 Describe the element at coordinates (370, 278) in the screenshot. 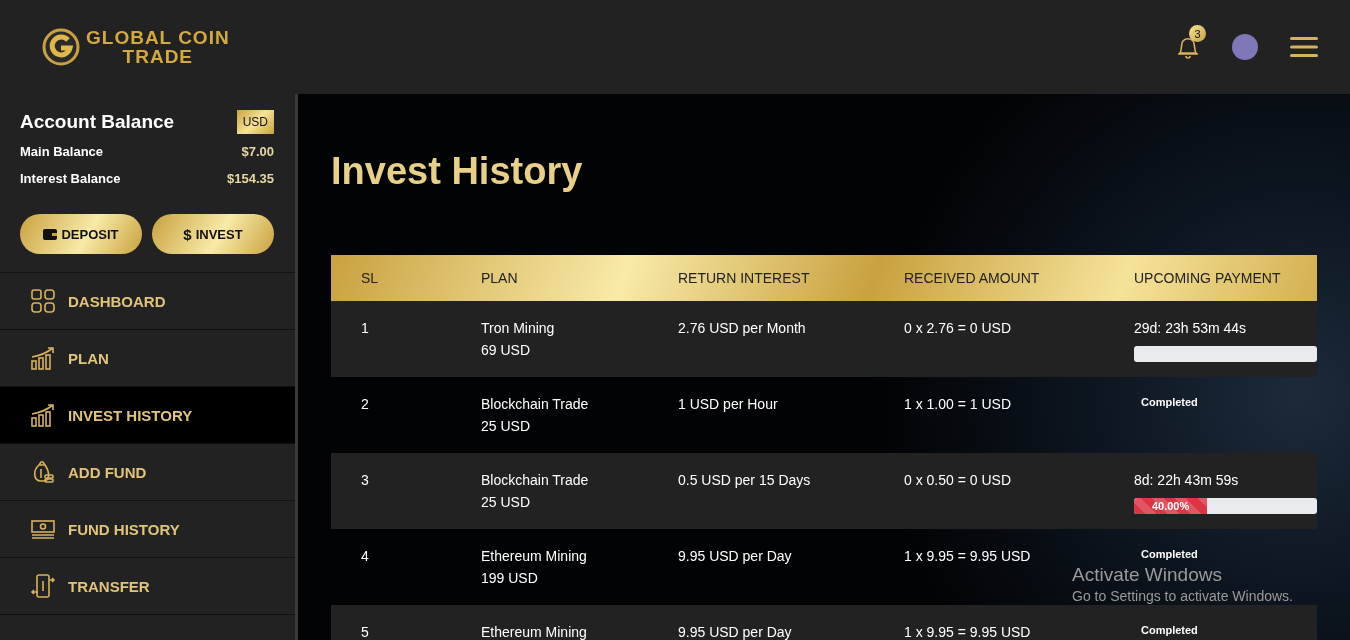

I see `column-header: SL` at that location.